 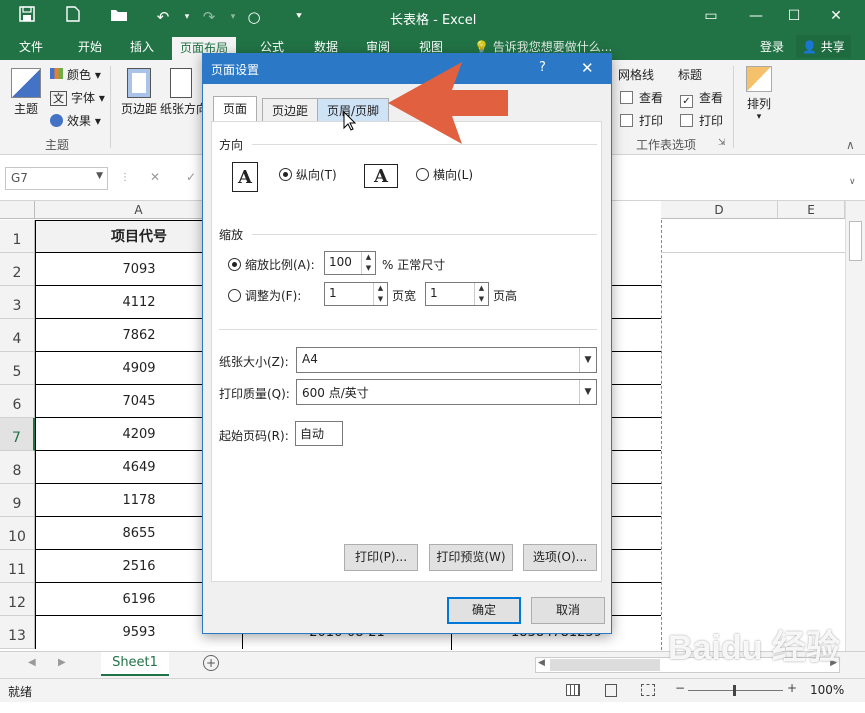 I want to click on row-header: 8, so click(x=17, y=467).